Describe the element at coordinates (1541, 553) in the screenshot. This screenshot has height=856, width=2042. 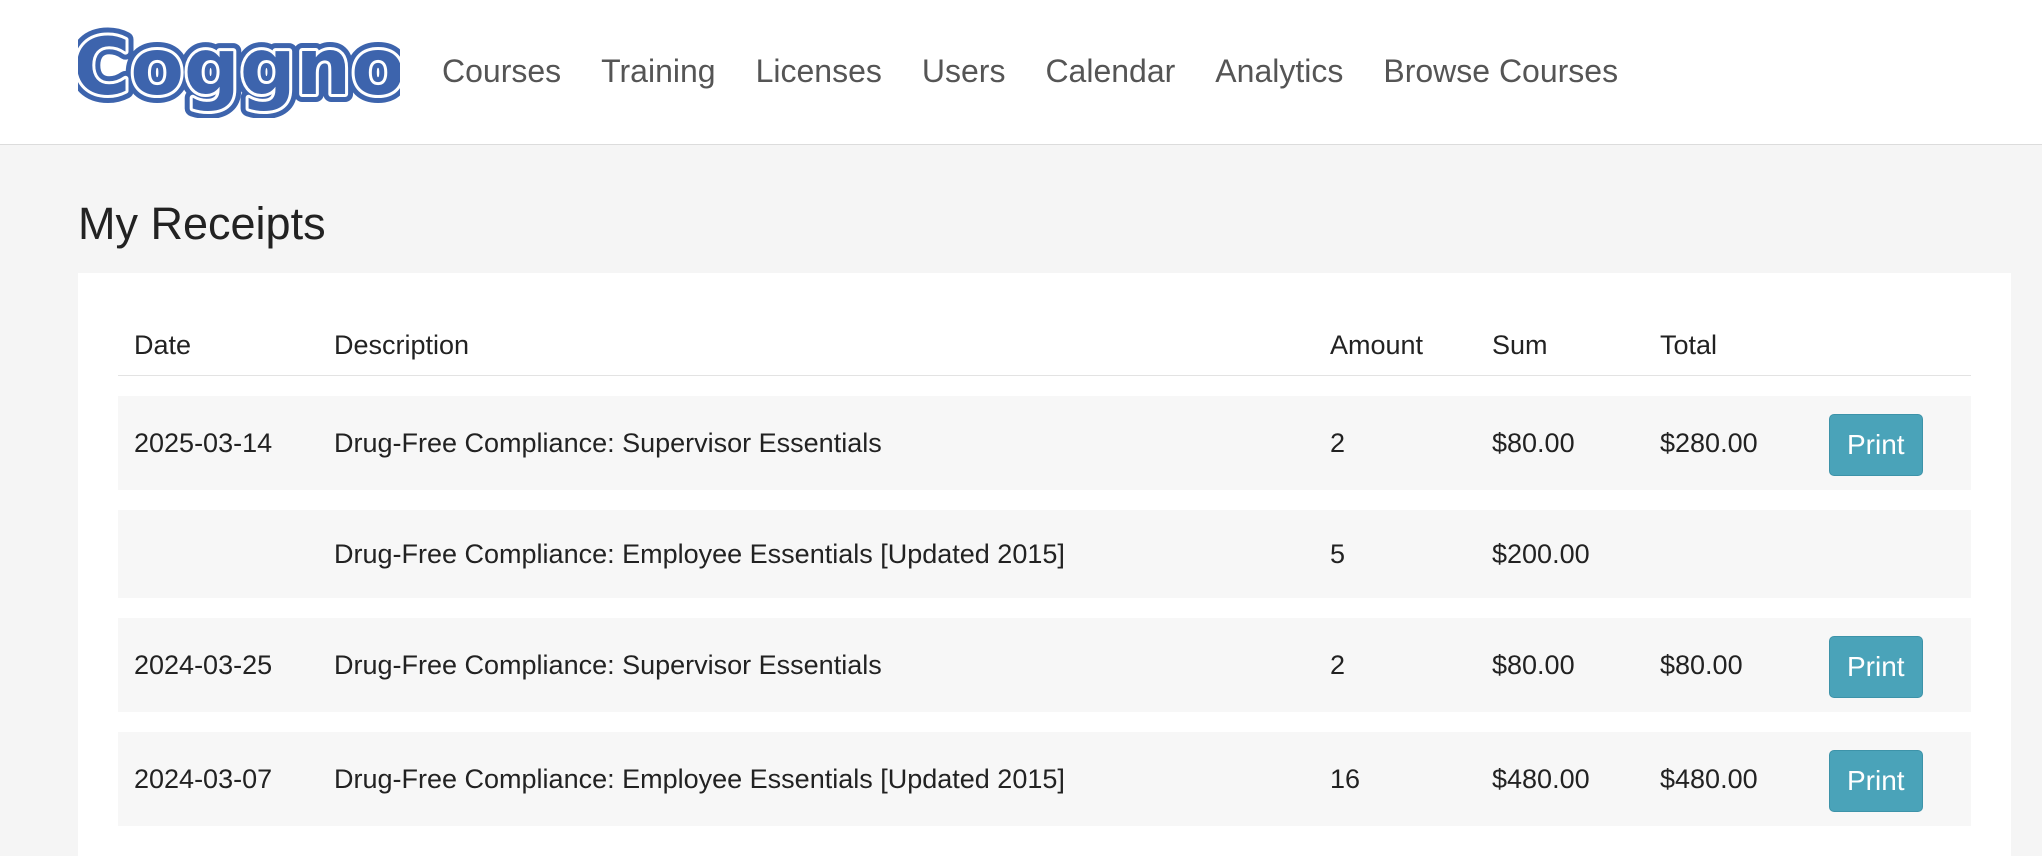
I see `cell-sum: $200.00` at that location.